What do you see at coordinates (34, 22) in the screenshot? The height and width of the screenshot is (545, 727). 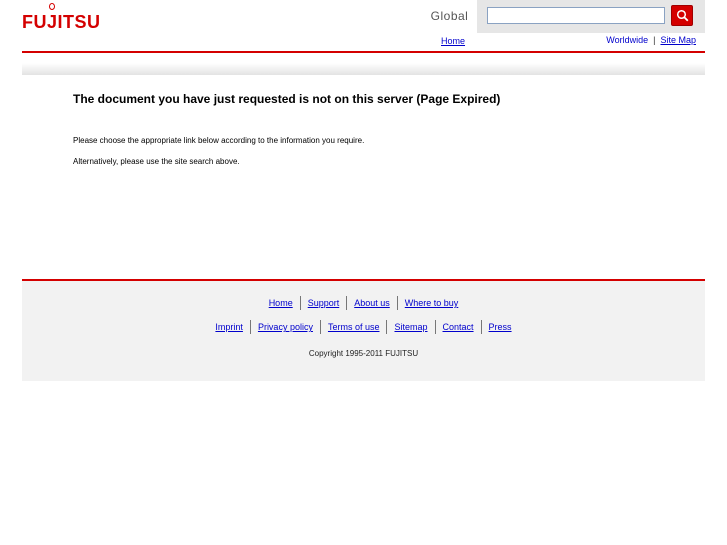 I see `logo-text-start: FU` at bounding box center [34, 22].